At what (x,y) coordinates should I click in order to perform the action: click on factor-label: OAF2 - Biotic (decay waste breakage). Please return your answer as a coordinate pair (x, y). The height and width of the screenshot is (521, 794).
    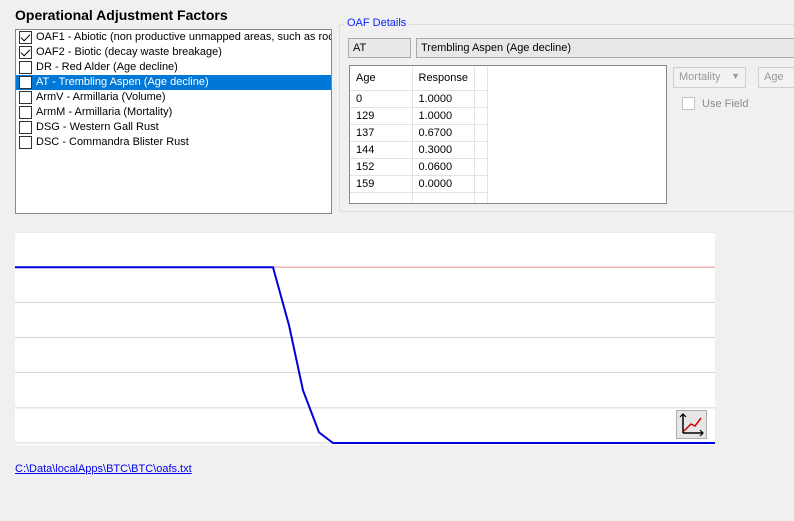
    Looking at the image, I should click on (129, 52).